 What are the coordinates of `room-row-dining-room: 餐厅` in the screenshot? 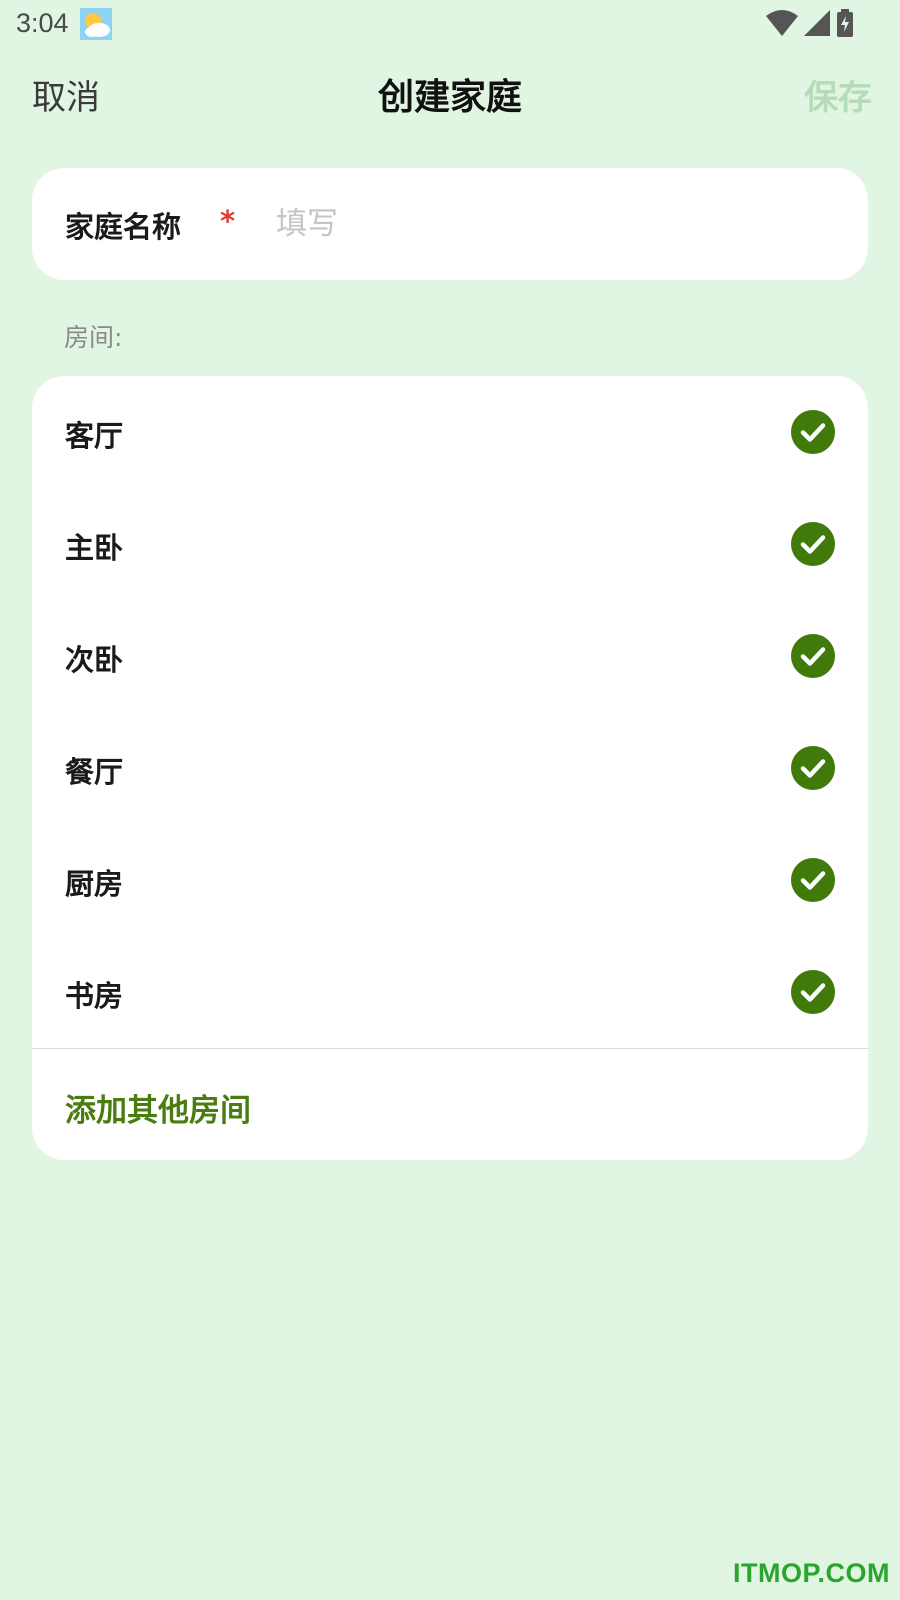 It's located at (450, 768).